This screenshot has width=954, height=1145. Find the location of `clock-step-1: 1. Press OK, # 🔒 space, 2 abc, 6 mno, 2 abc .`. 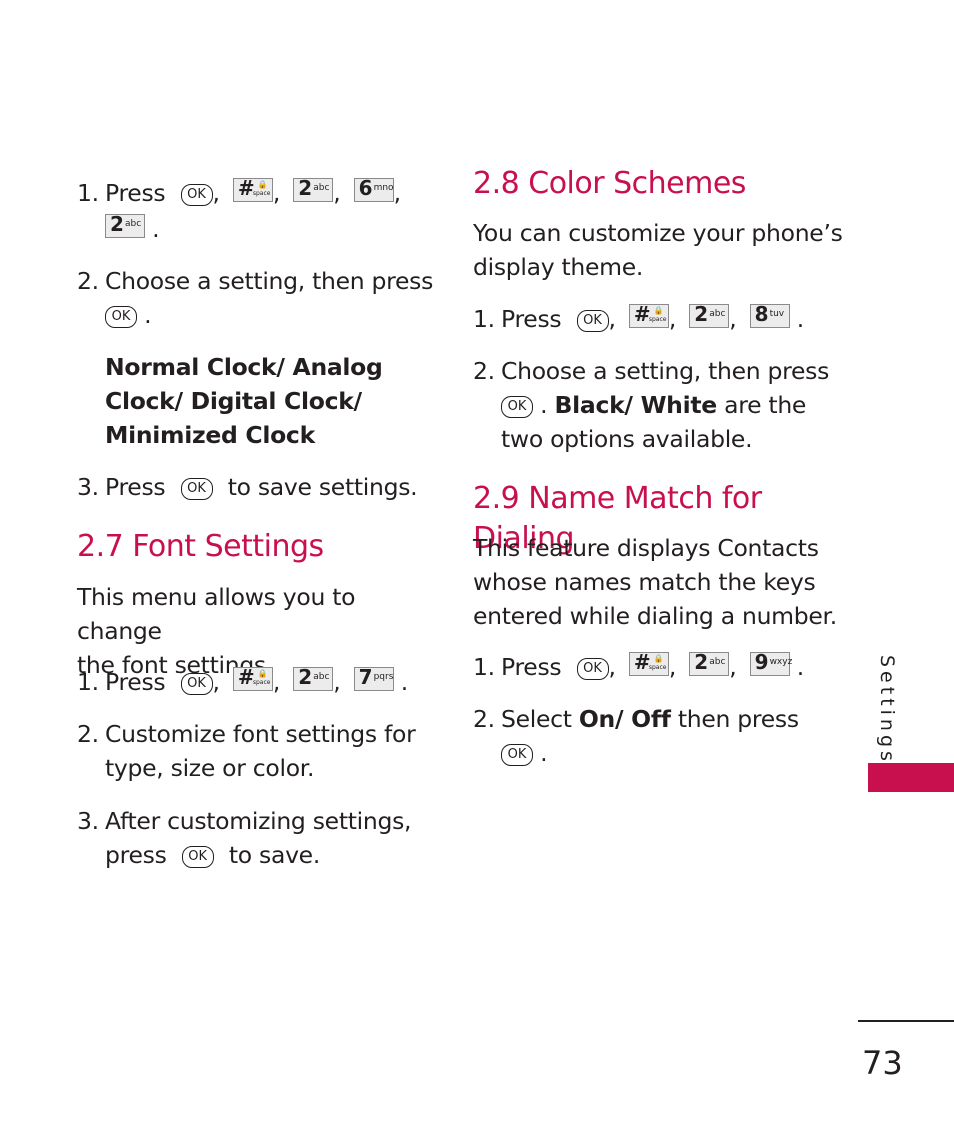

clock-step-1: 1. Press OK, # 🔒 space, 2 abc, 6 mno, 2 abc . is located at coordinates (239, 209).